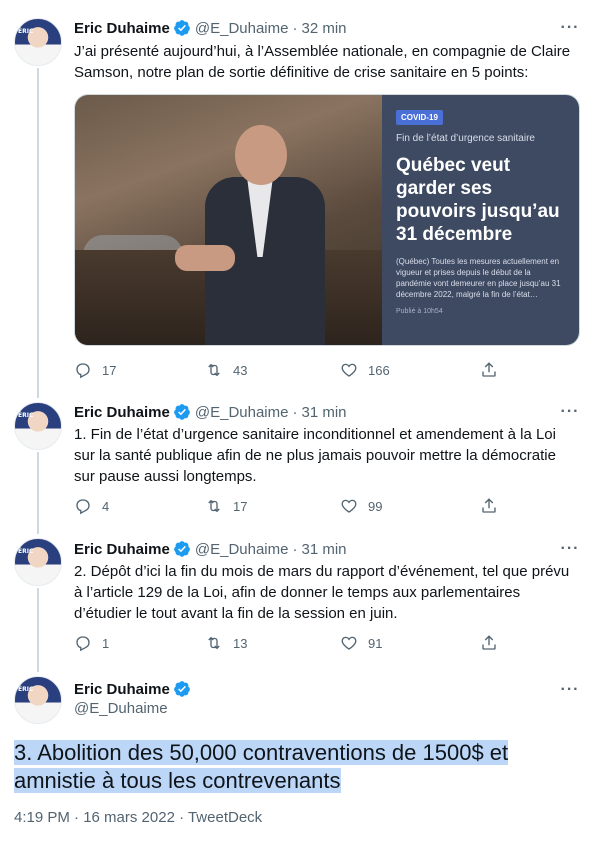  Describe the element at coordinates (294, 506) in the screenshot. I see `tweet-actions: 4 17 99` at that location.